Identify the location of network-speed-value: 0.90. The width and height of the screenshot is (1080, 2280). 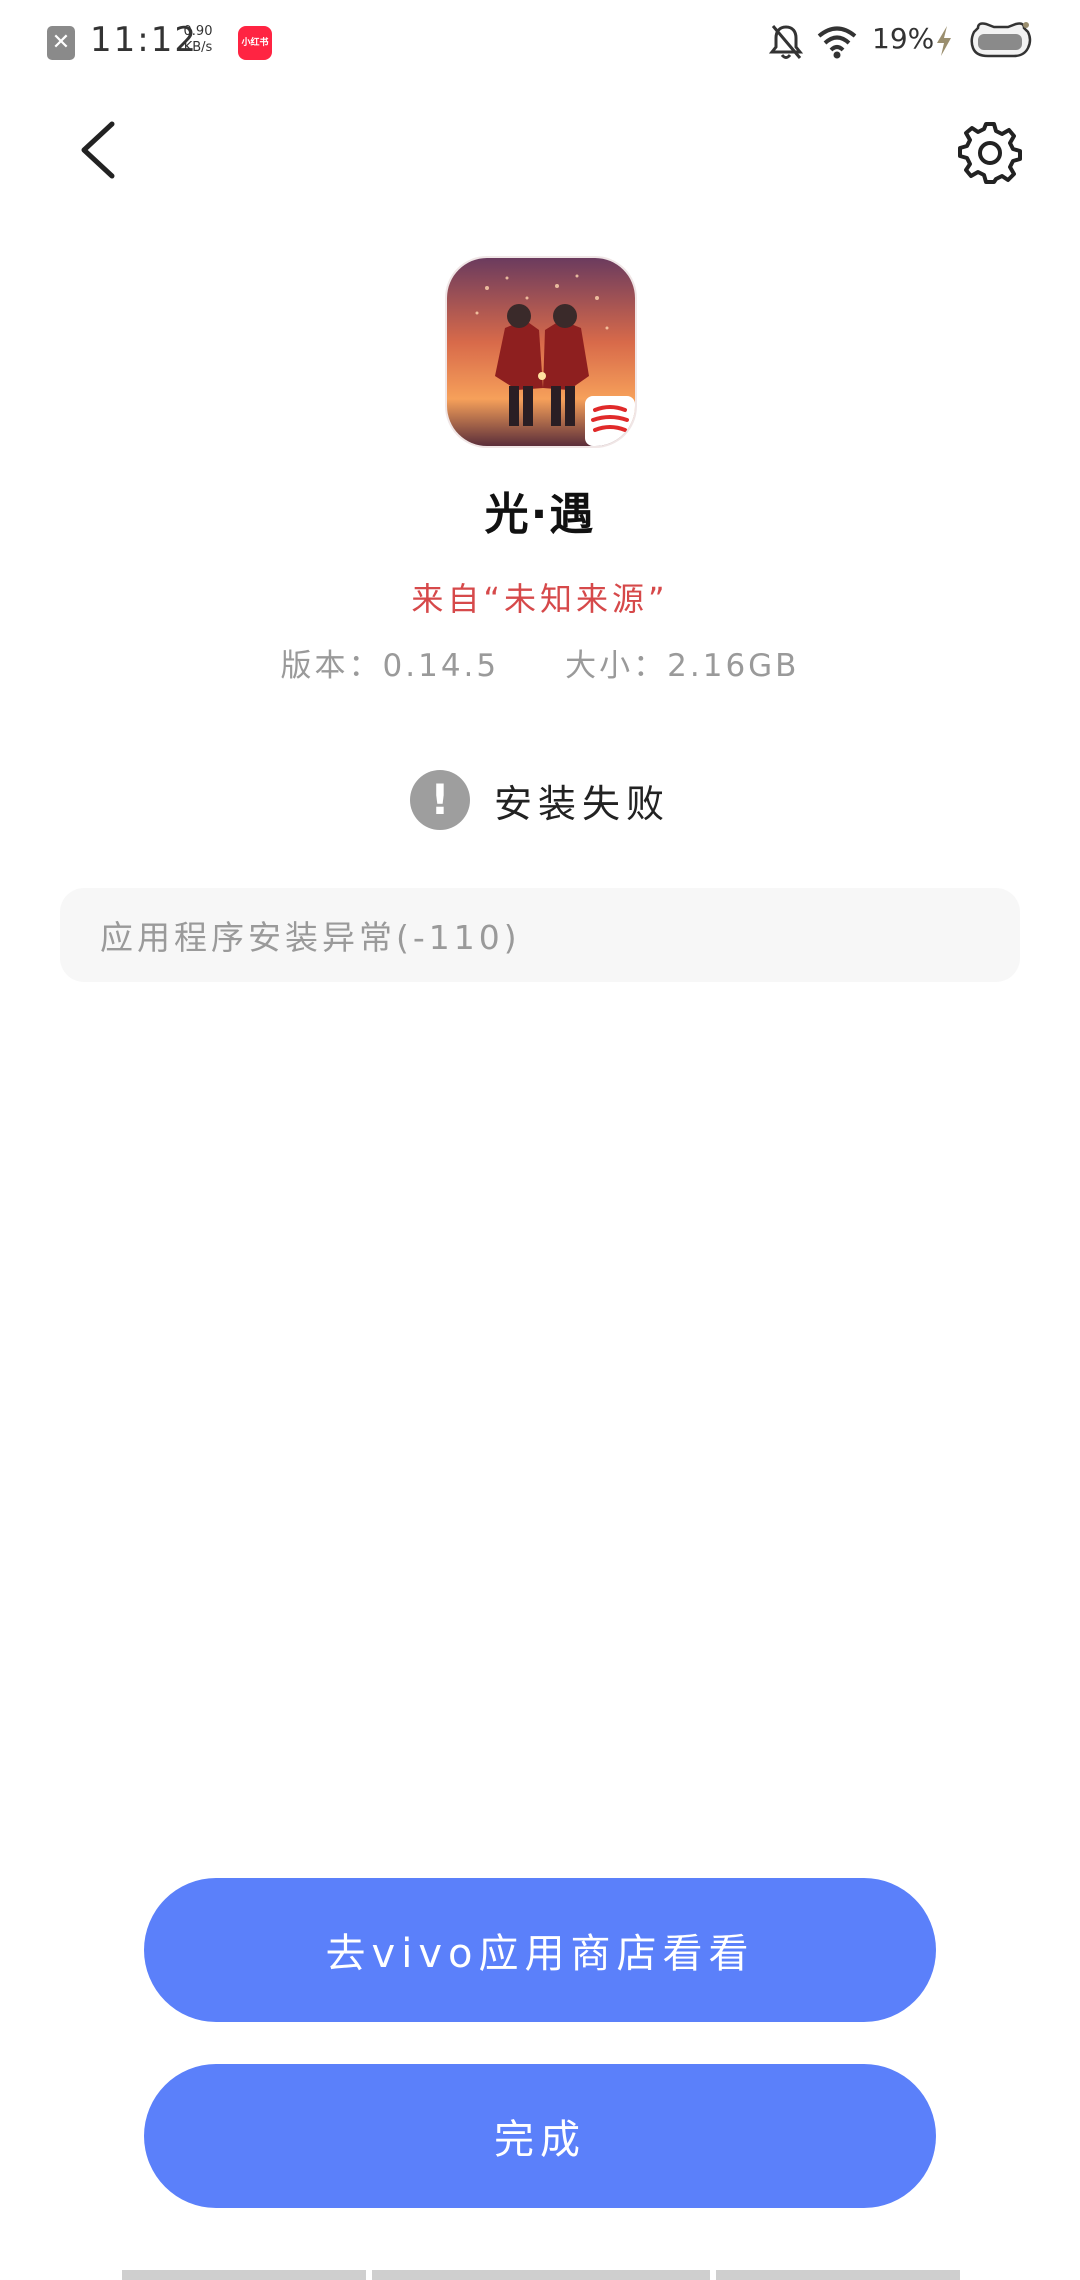
(198, 31).